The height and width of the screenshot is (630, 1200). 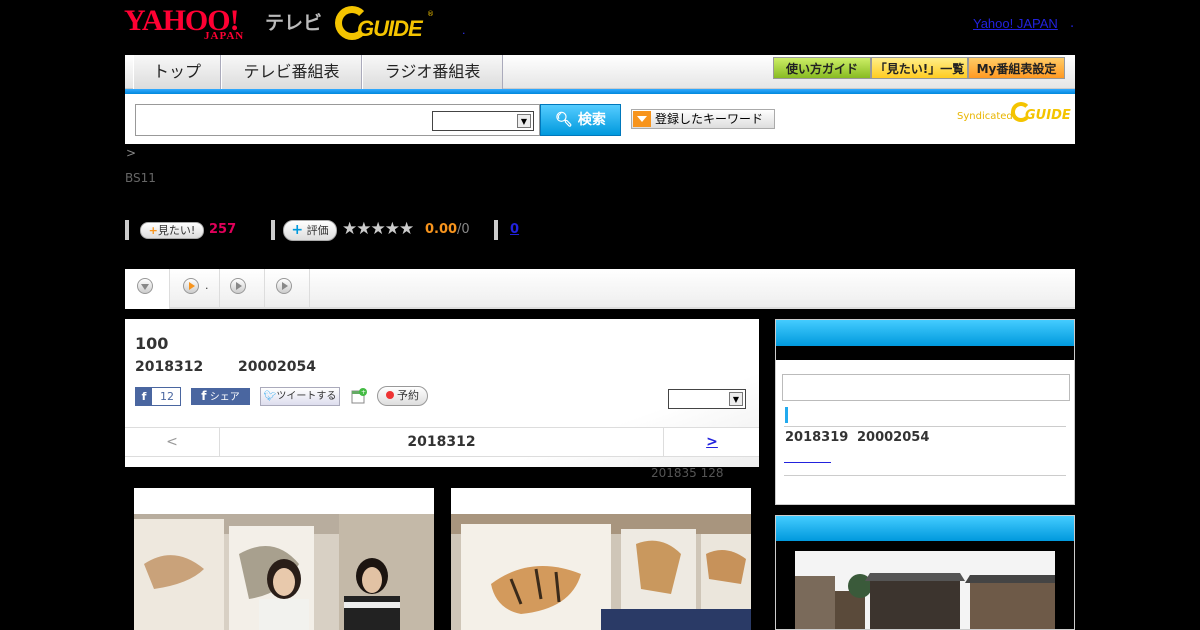 I want to click on miru-button-label: 見たい!, so click(x=176, y=230).